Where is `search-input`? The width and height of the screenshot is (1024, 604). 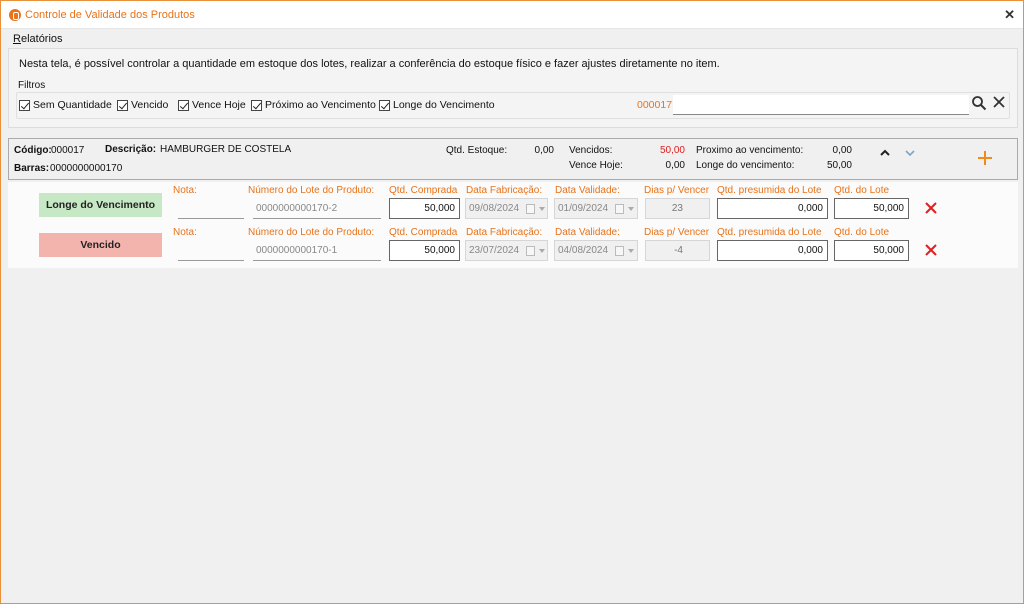 search-input is located at coordinates (821, 105).